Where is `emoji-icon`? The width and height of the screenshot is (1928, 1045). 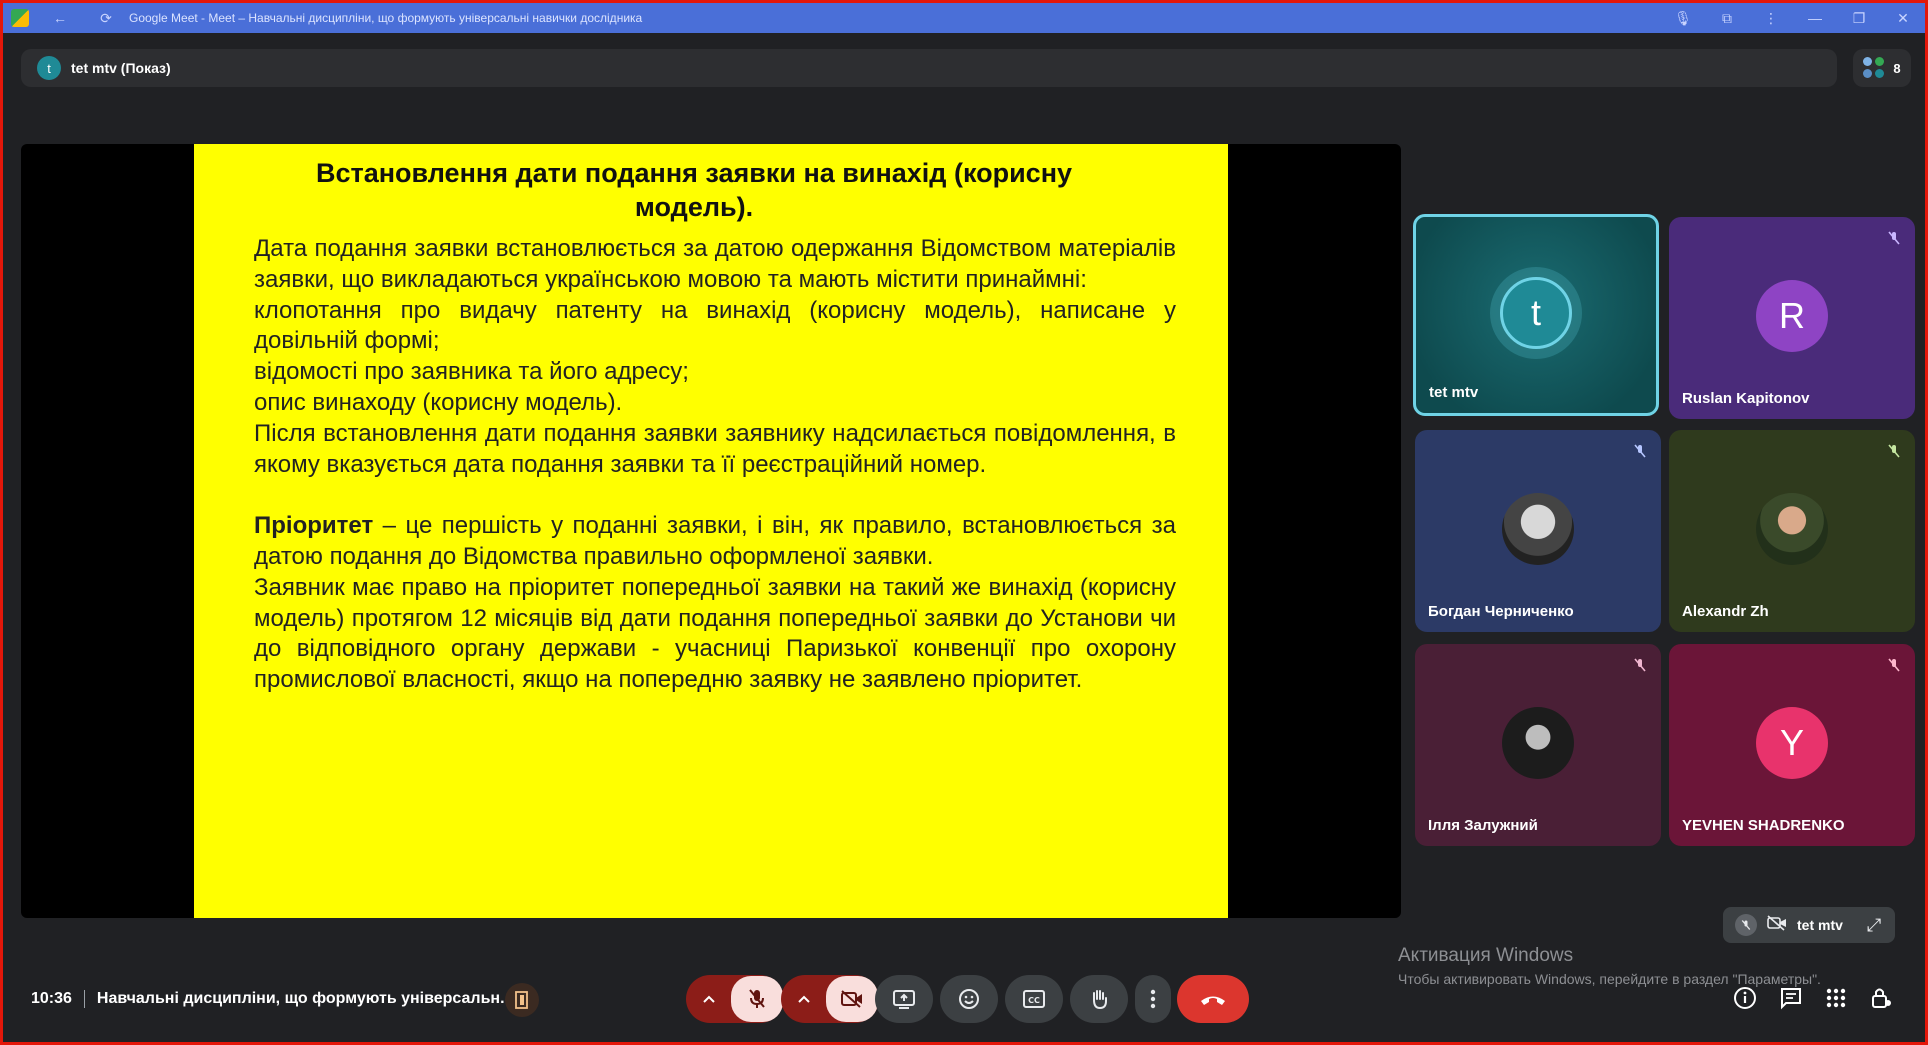
emoji-icon is located at coordinates (969, 999).